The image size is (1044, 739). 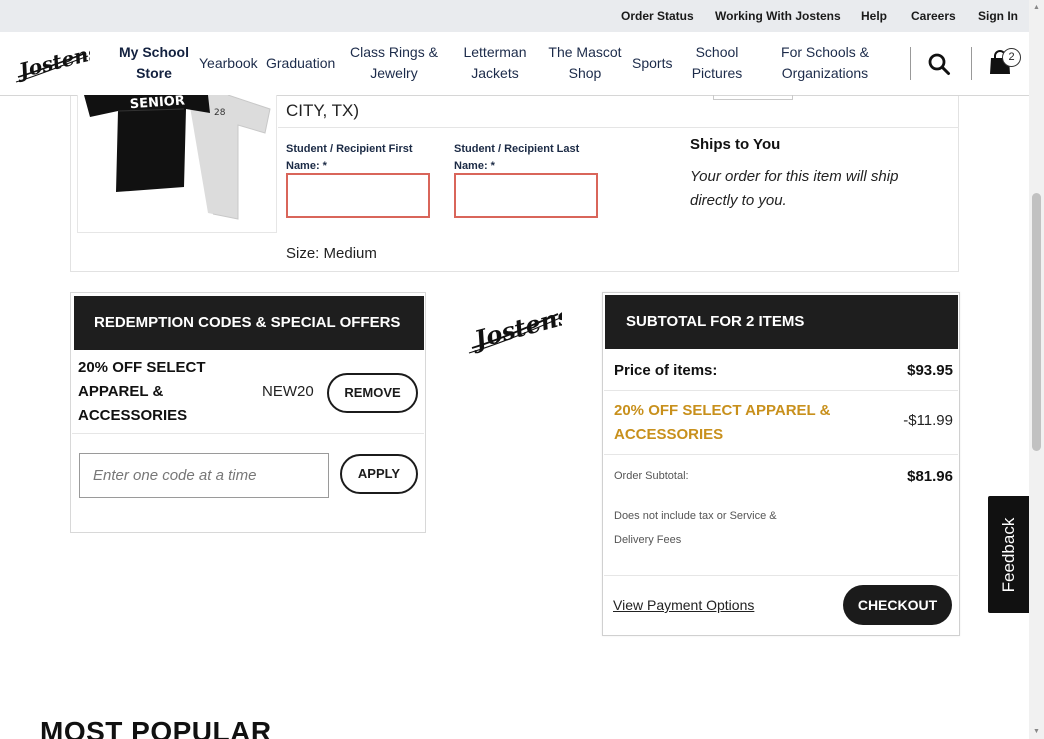 What do you see at coordinates (585, 52) in the screenshot?
I see `nav-label-line1: The Mascot` at bounding box center [585, 52].